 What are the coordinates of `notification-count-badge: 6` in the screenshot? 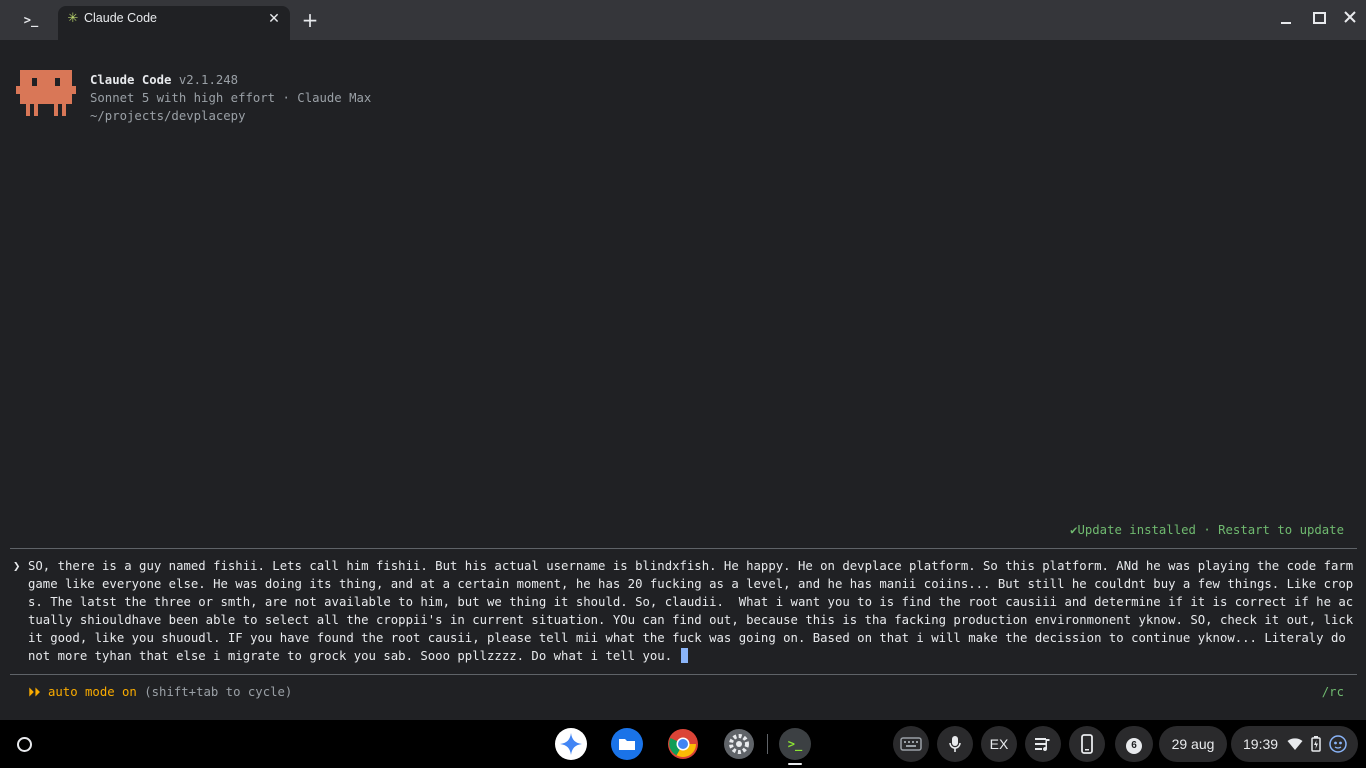 It's located at (1134, 746).